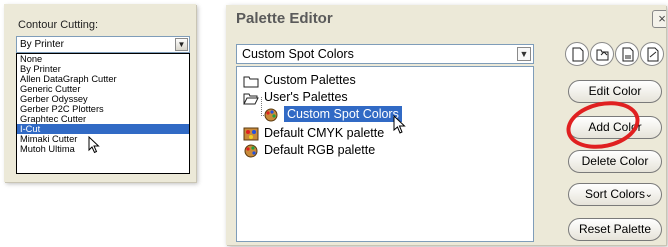 The height and width of the screenshot is (247, 668). What do you see at coordinates (103, 79) in the screenshot?
I see `option-allen-datagraph-cutter: Allen DataGraph Cutter` at bounding box center [103, 79].